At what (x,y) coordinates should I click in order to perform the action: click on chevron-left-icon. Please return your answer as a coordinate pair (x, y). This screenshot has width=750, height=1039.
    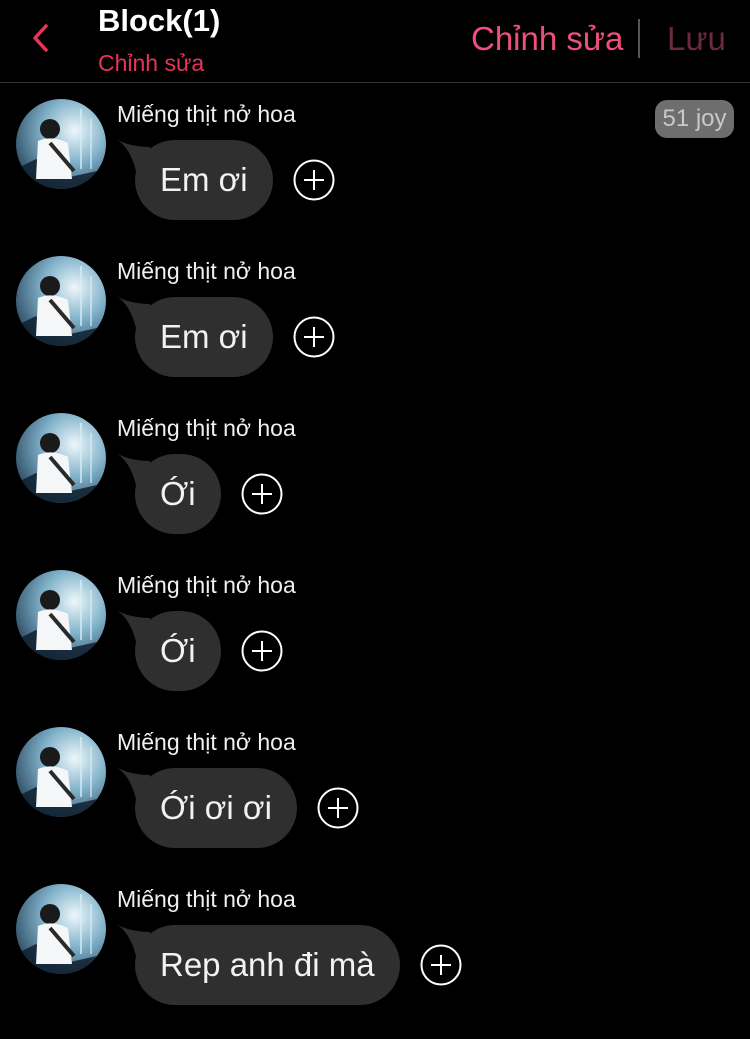
    Looking at the image, I should click on (40, 38).